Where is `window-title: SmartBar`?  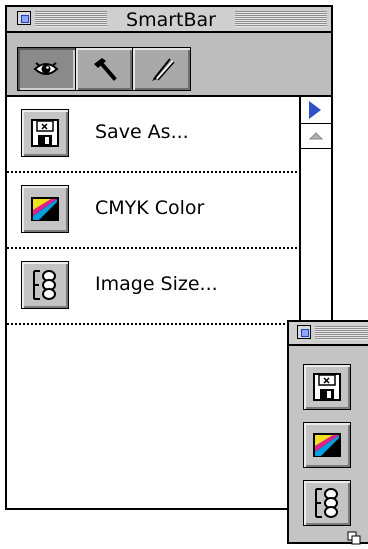 window-title: SmartBar is located at coordinates (171, 20).